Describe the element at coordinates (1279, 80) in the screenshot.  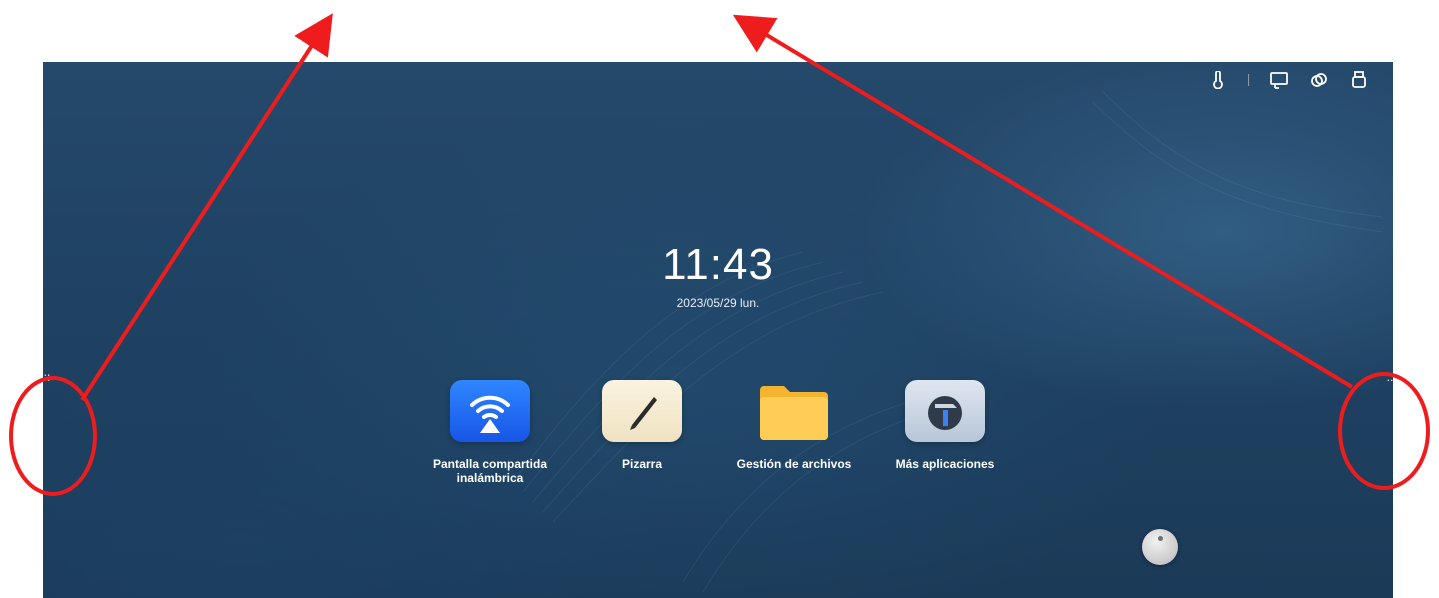
I see `screen-share-icon` at that location.